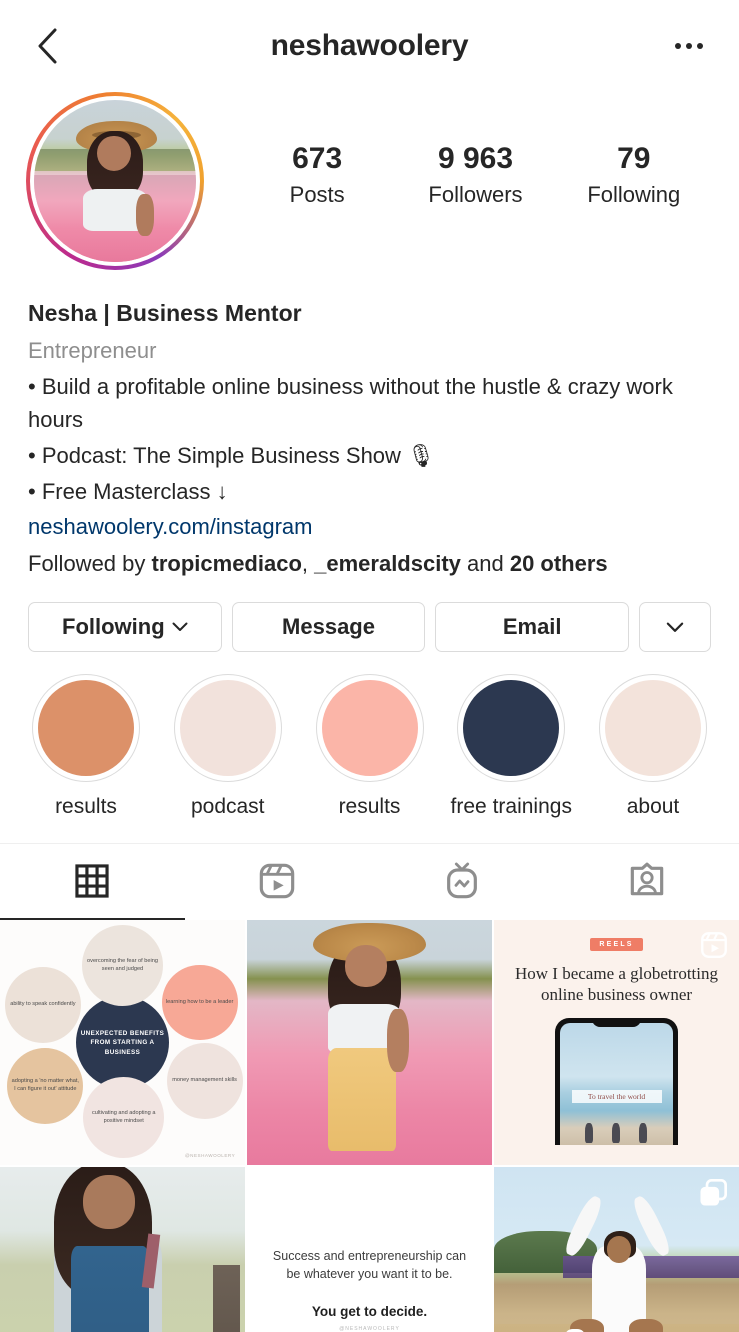 The image size is (739, 1332). I want to click on back-button, so click(48, 46).